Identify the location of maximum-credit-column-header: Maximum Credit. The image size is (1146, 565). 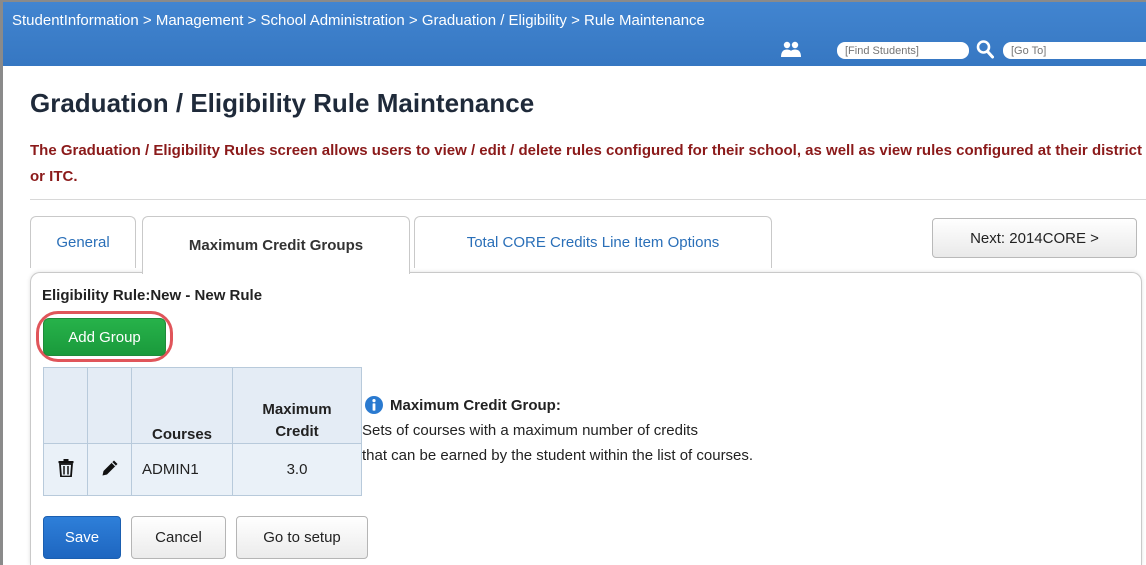
(297, 405).